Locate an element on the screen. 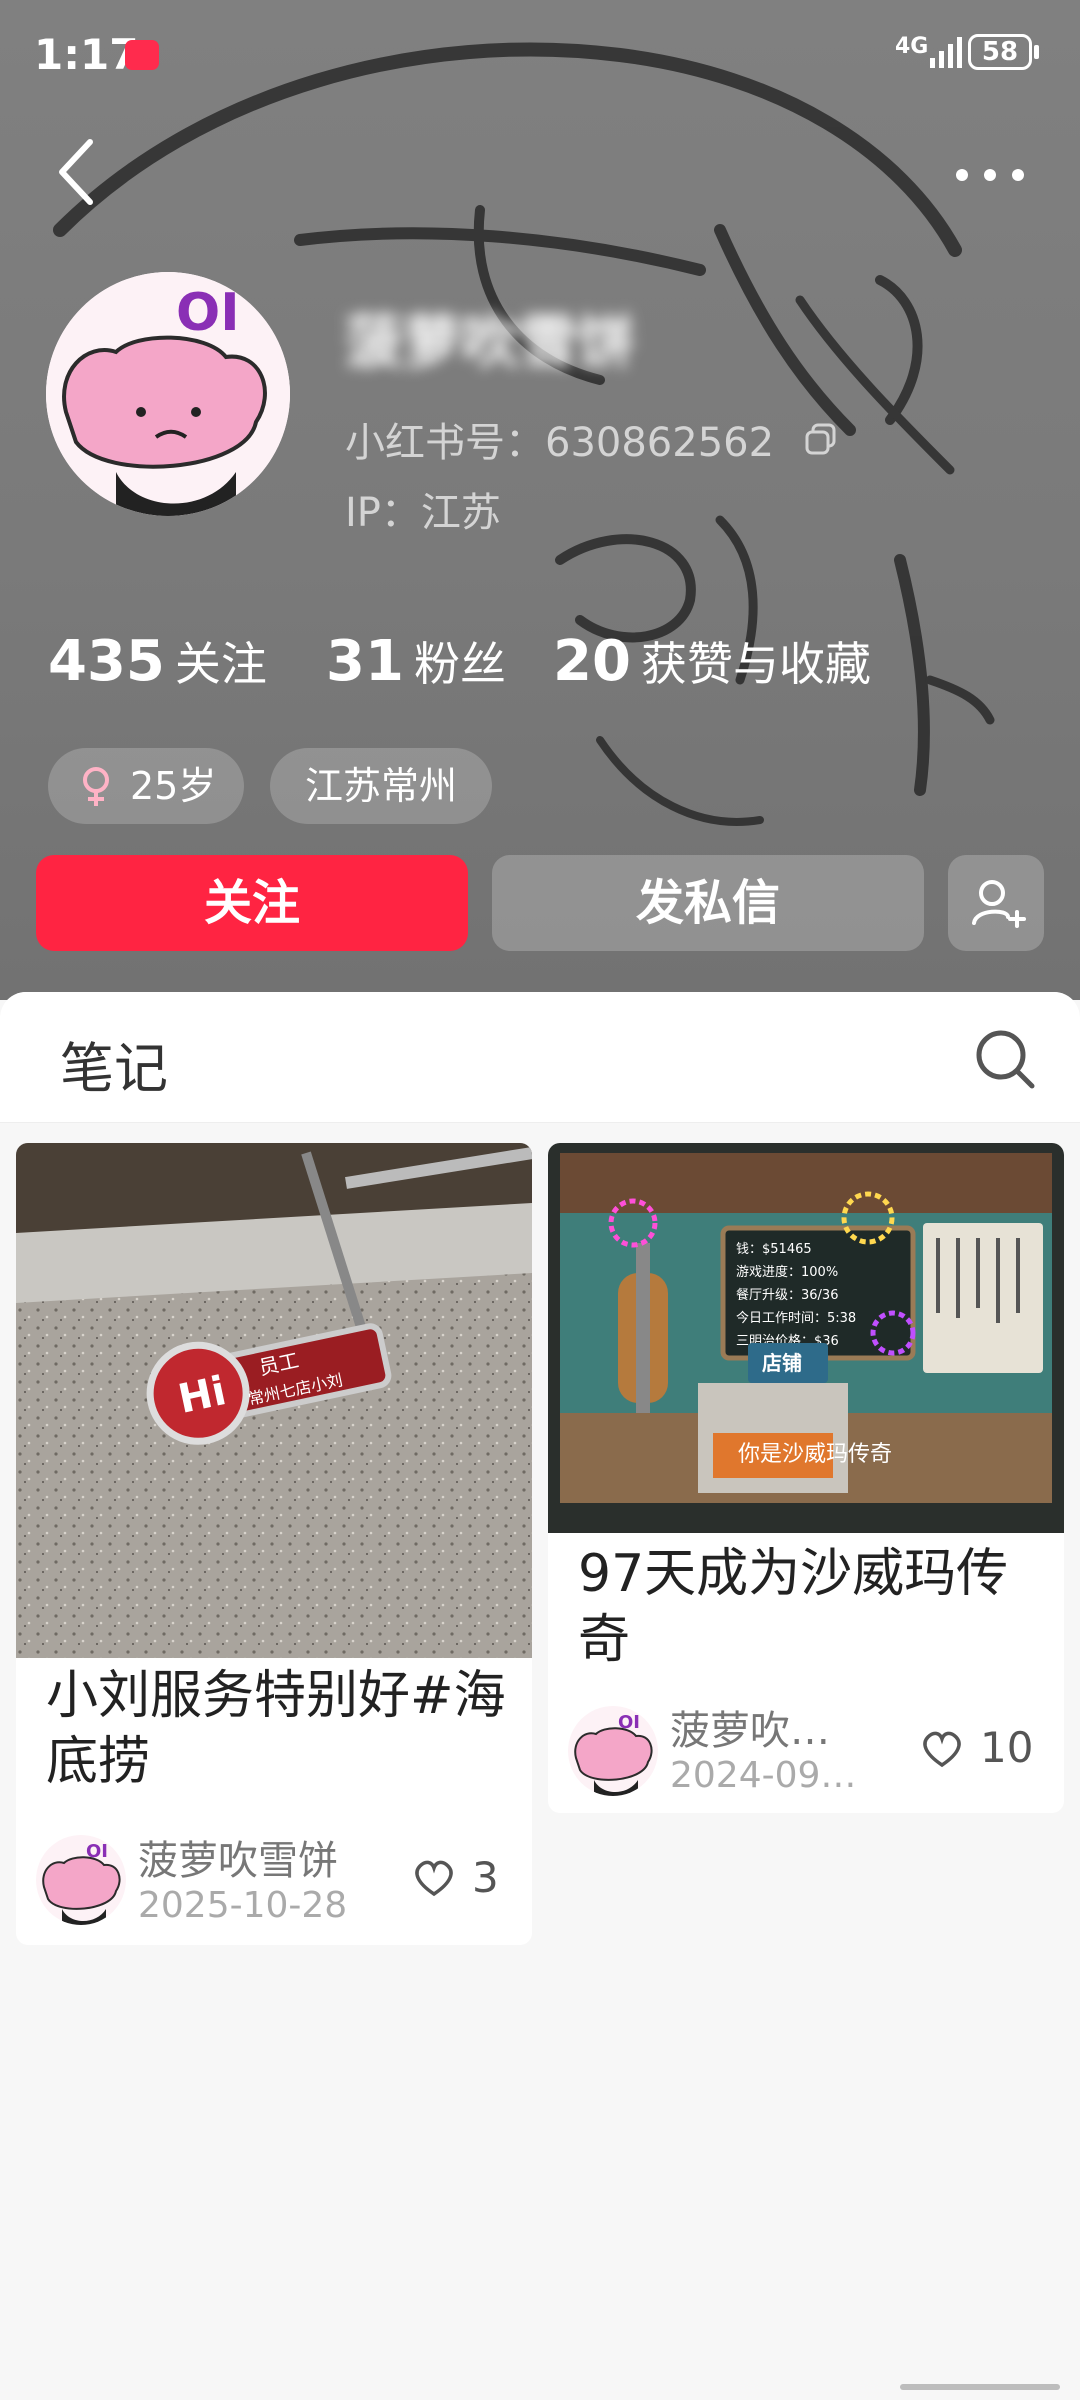  copy-icon is located at coordinates (821, 439).